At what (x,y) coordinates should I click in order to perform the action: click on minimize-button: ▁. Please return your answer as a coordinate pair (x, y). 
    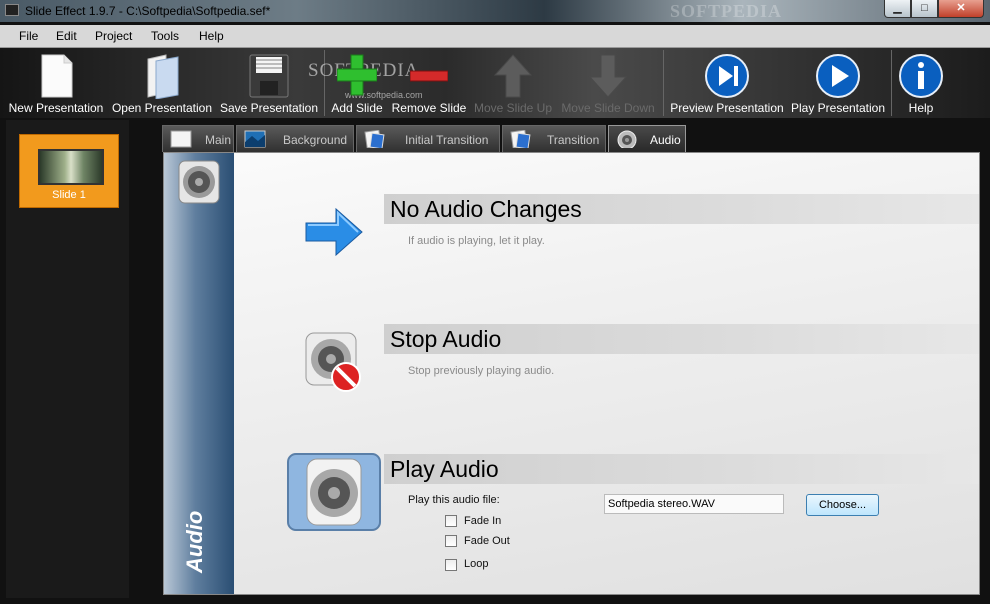
    Looking at the image, I should click on (897, 9).